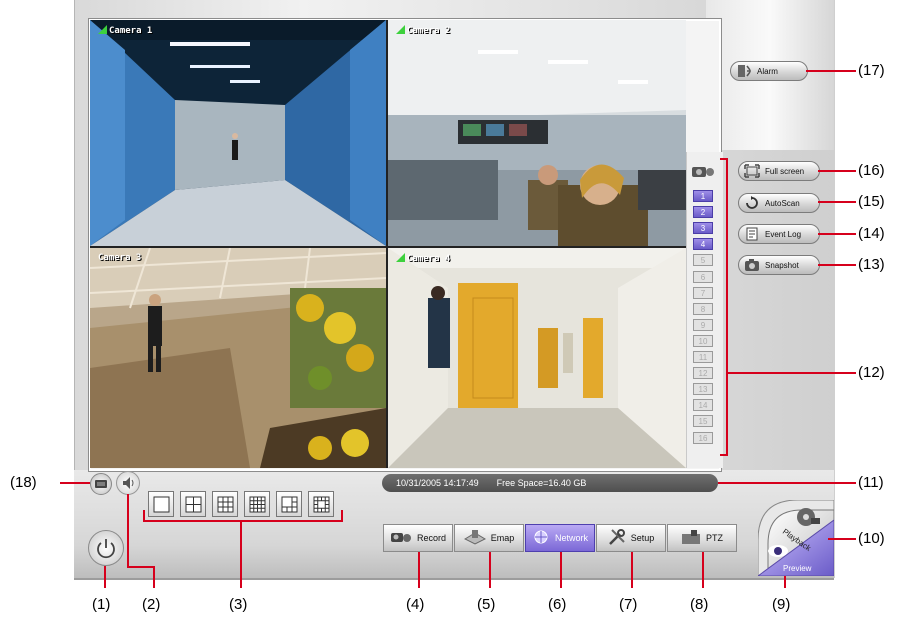  What do you see at coordinates (401, 538) in the screenshot?
I see `record-icon` at bounding box center [401, 538].